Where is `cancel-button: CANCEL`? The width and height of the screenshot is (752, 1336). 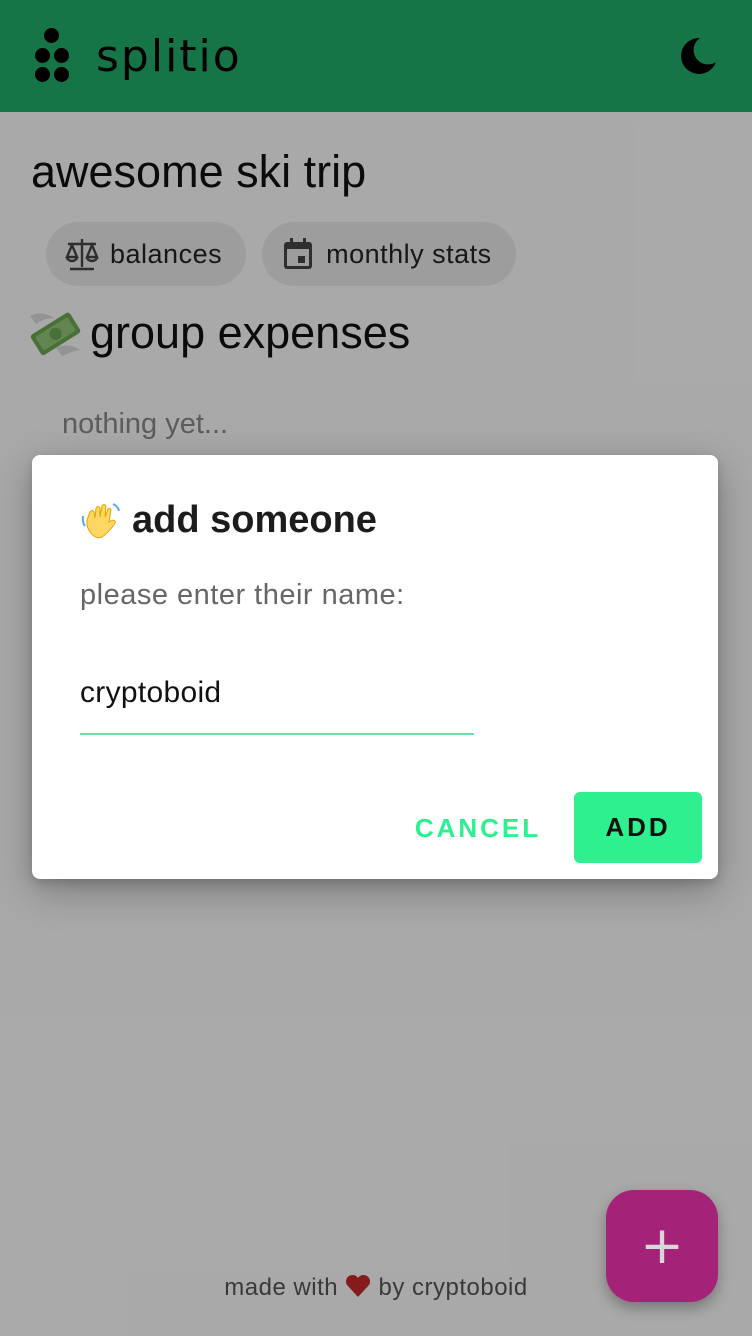 cancel-button: CANCEL is located at coordinates (478, 828).